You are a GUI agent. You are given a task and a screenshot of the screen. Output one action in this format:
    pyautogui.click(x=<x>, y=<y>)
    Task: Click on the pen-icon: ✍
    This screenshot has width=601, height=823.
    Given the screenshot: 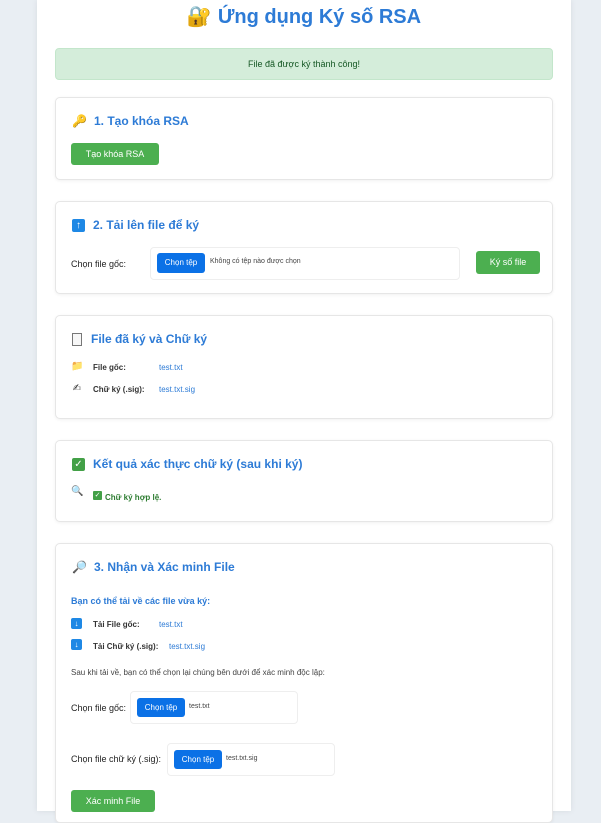 What is the action you would take?
    pyautogui.click(x=77, y=388)
    